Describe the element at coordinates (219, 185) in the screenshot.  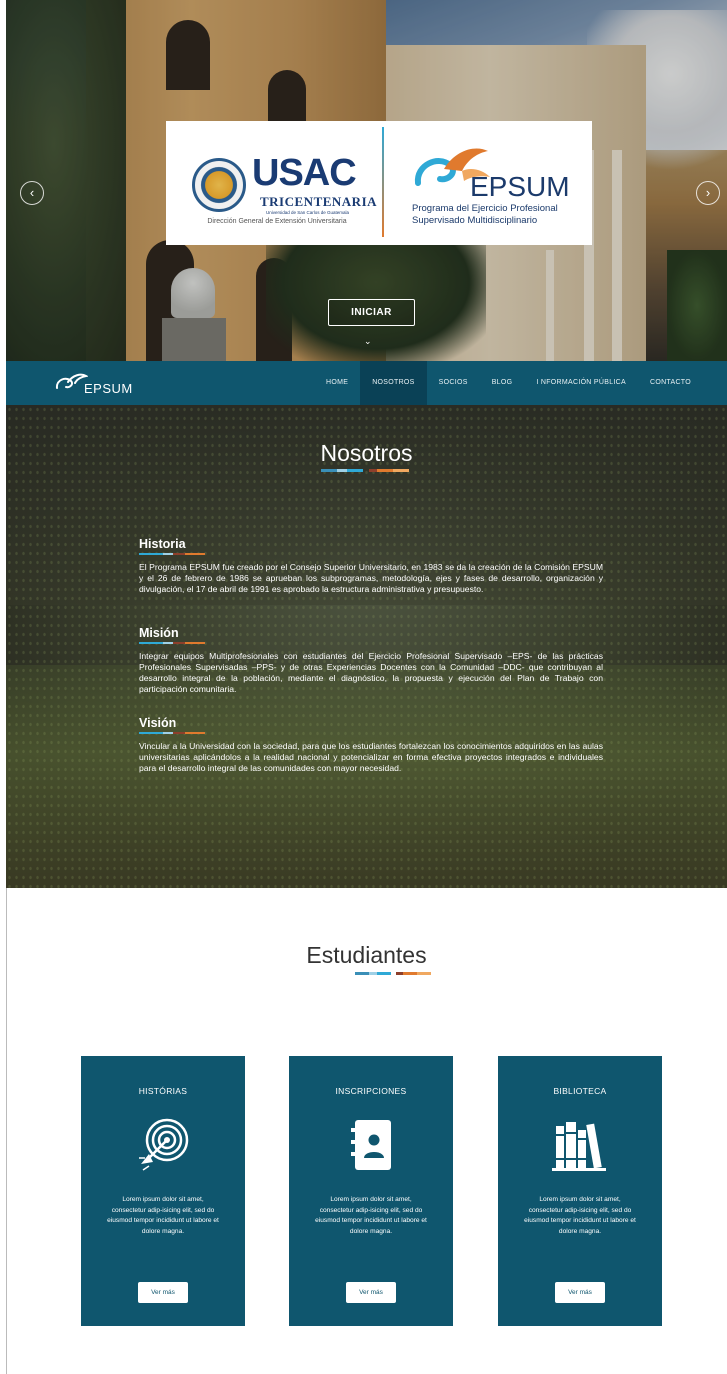
I see `usac-seal-icon` at that location.